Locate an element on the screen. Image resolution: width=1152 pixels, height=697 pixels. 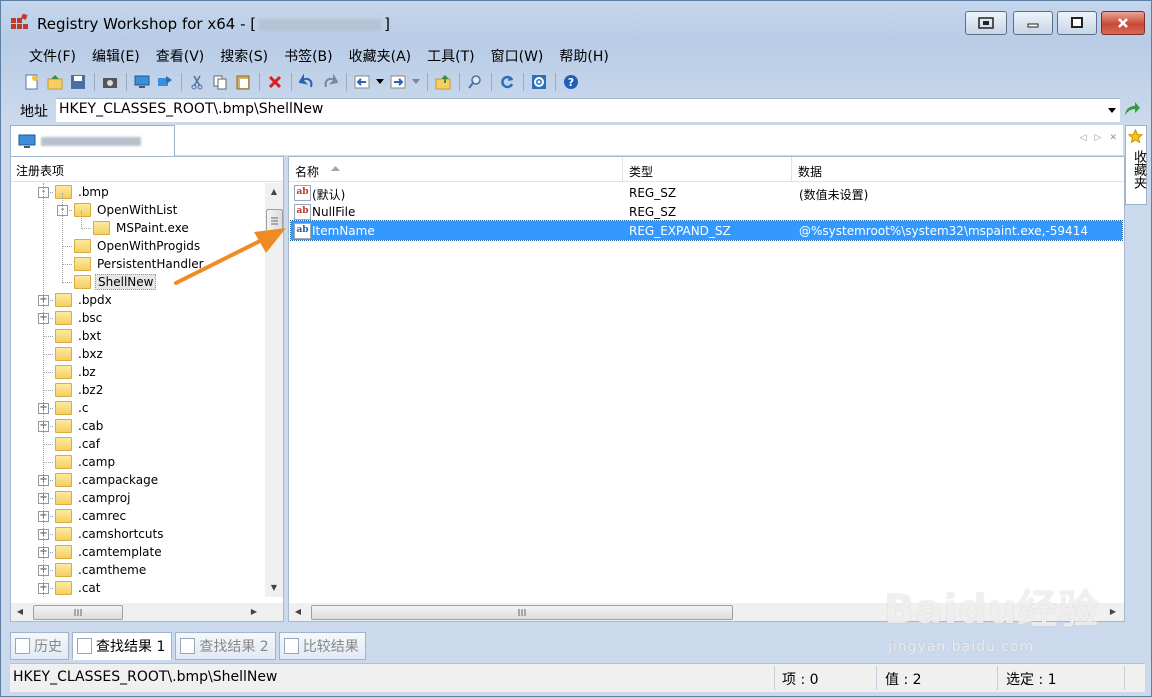
string-value-icon: ab is located at coordinates (302, 212).